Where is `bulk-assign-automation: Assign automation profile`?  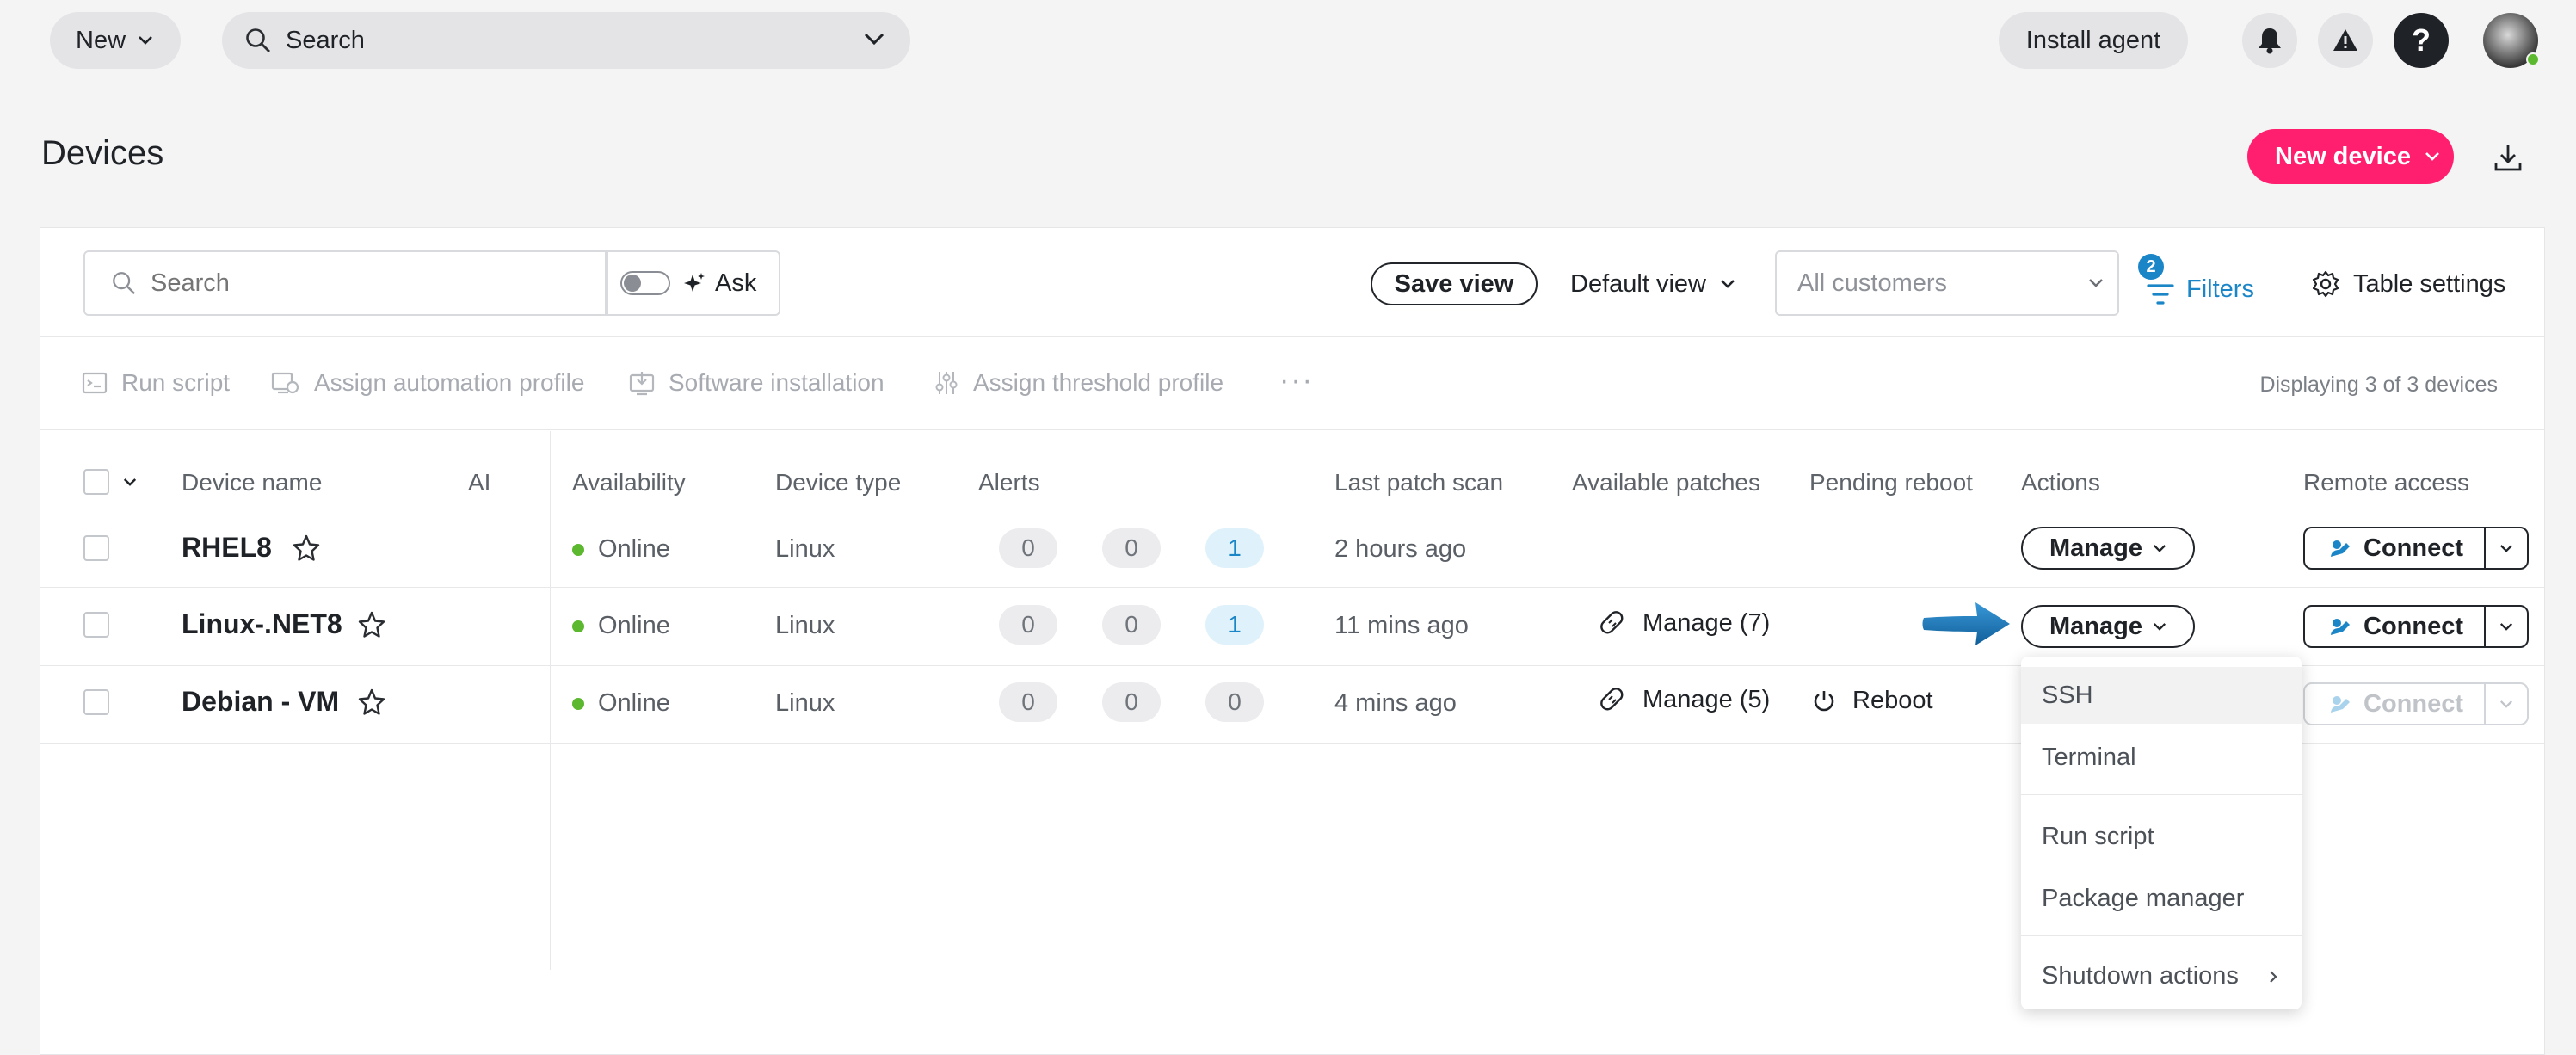
bulk-assign-automation: Assign automation profile is located at coordinates (428, 383).